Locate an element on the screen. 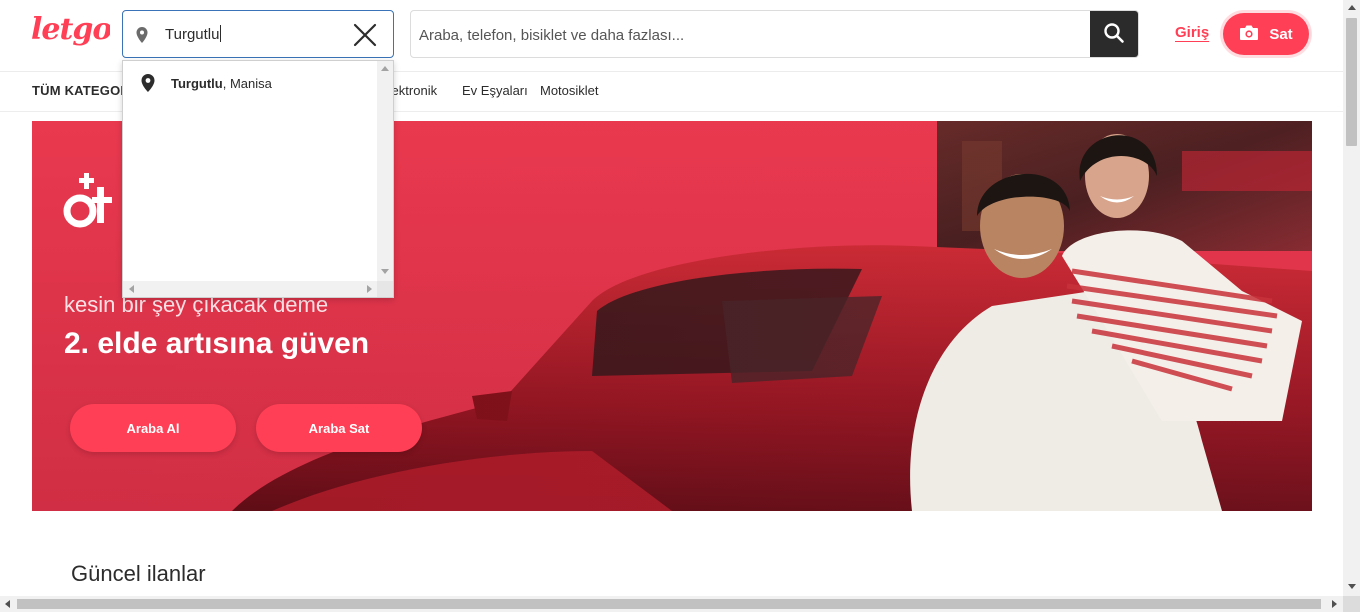 The height and width of the screenshot is (612, 1360). location-input-value: Turgutlu is located at coordinates (192, 34).